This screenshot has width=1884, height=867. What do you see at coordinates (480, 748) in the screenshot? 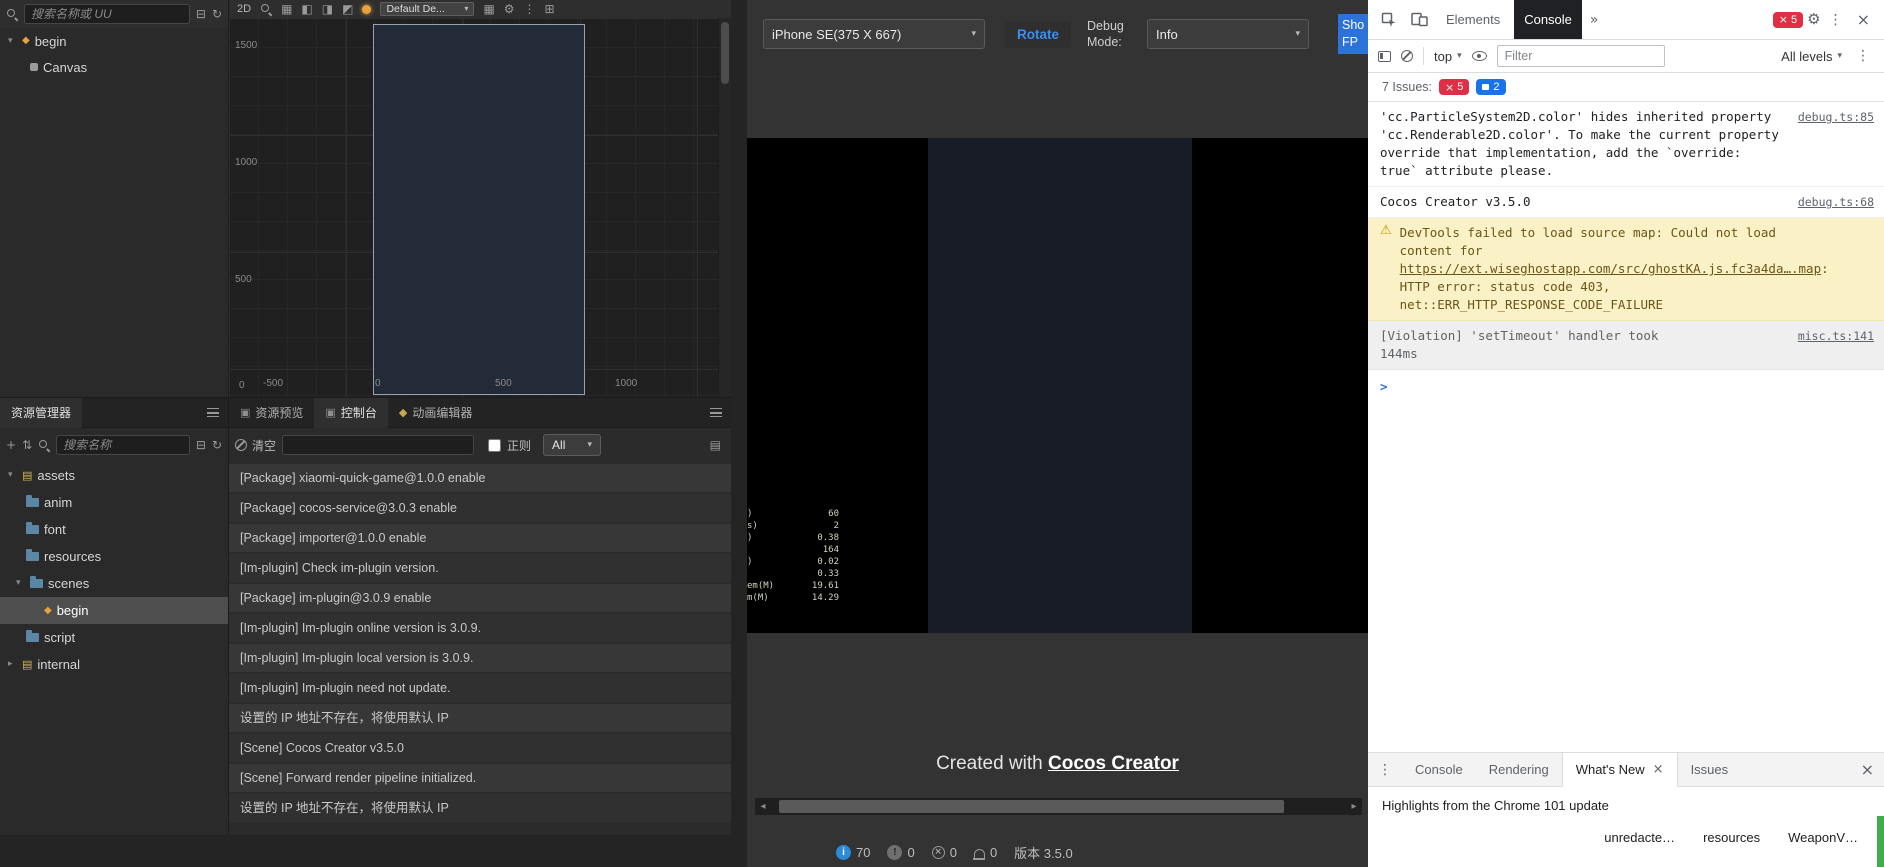
I see `log-row: [Scene] Cocos Creator v3.5.0` at bounding box center [480, 748].